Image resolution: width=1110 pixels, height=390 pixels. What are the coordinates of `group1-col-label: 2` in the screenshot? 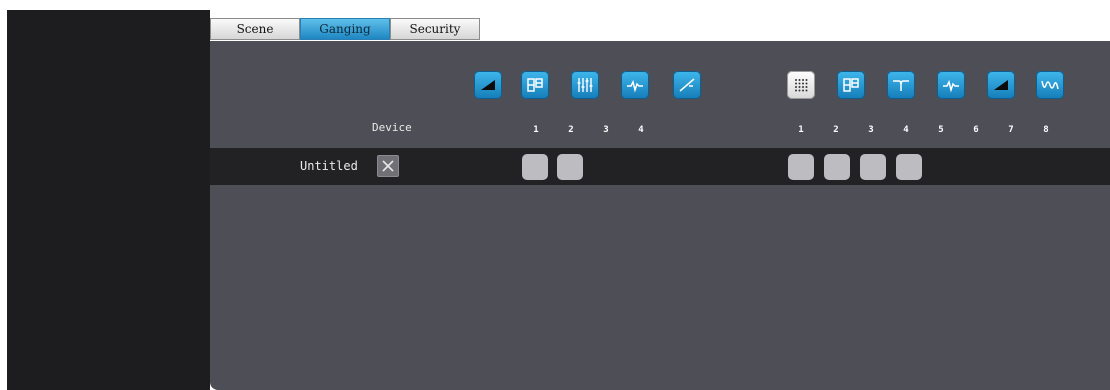 It's located at (571, 130).